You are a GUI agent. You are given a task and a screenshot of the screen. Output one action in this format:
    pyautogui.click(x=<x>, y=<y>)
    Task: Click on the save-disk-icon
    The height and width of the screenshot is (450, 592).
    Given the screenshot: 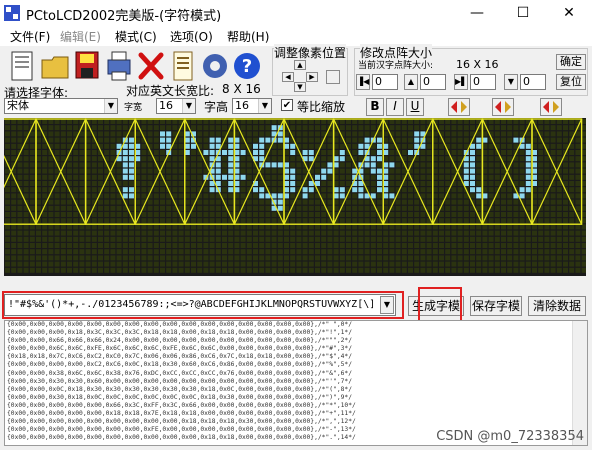 What is the action you would take?
    pyautogui.click(x=87, y=66)
    